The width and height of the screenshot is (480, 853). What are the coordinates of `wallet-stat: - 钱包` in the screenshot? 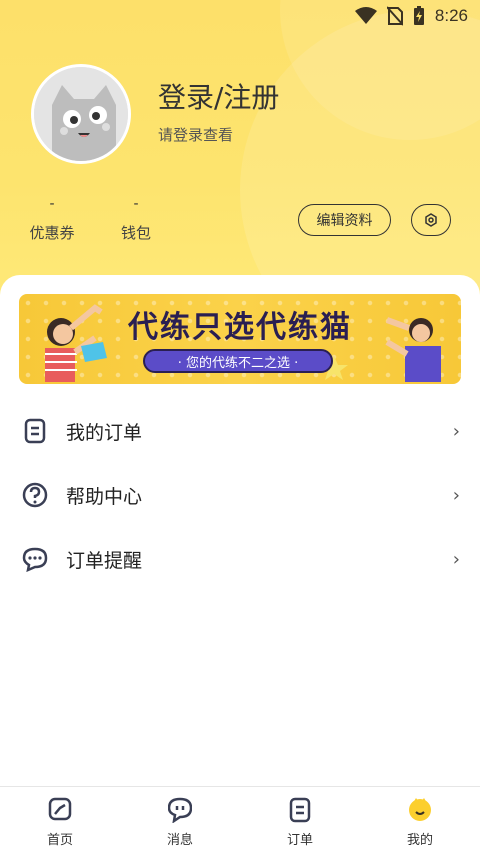 It's located at (136, 219).